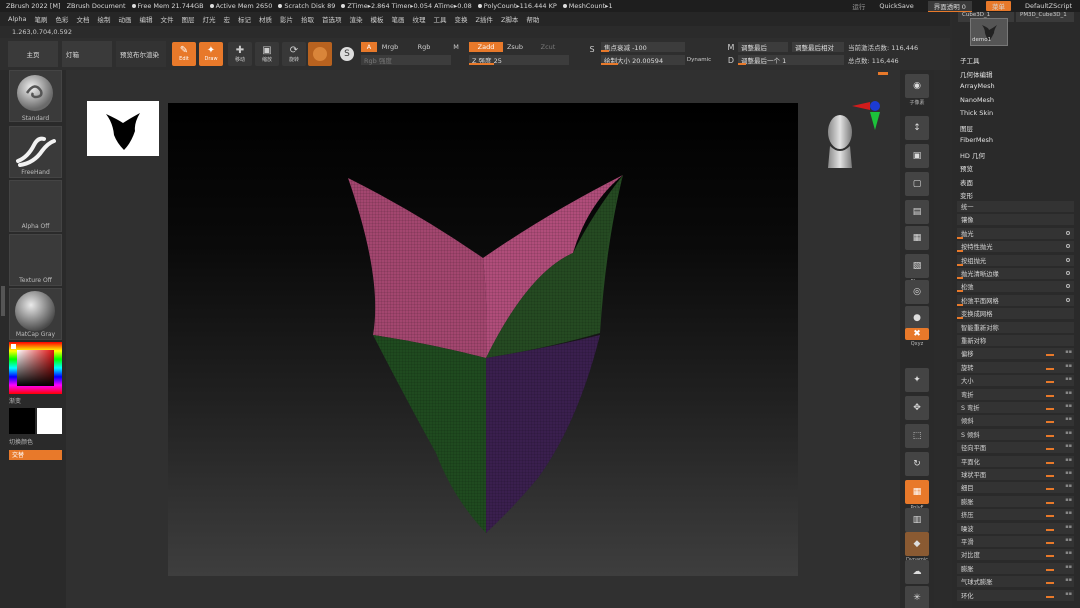 The height and width of the screenshot is (608, 1080). I want to click on zadd-toggle: Zadd, so click(486, 47).